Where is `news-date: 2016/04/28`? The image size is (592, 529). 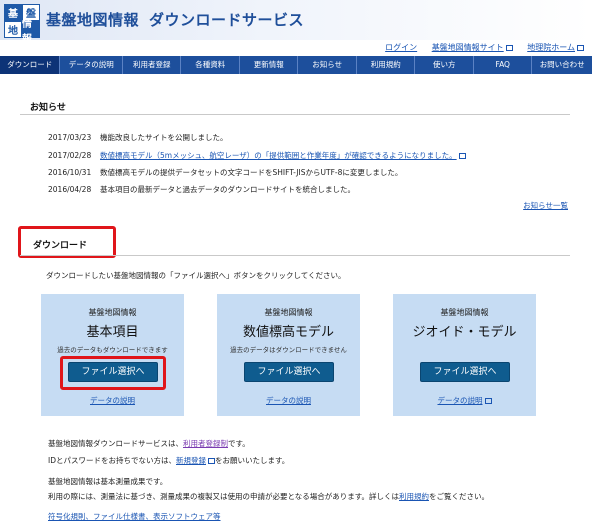
news-date: 2016/04/28 is located at coordinates (70, 189).